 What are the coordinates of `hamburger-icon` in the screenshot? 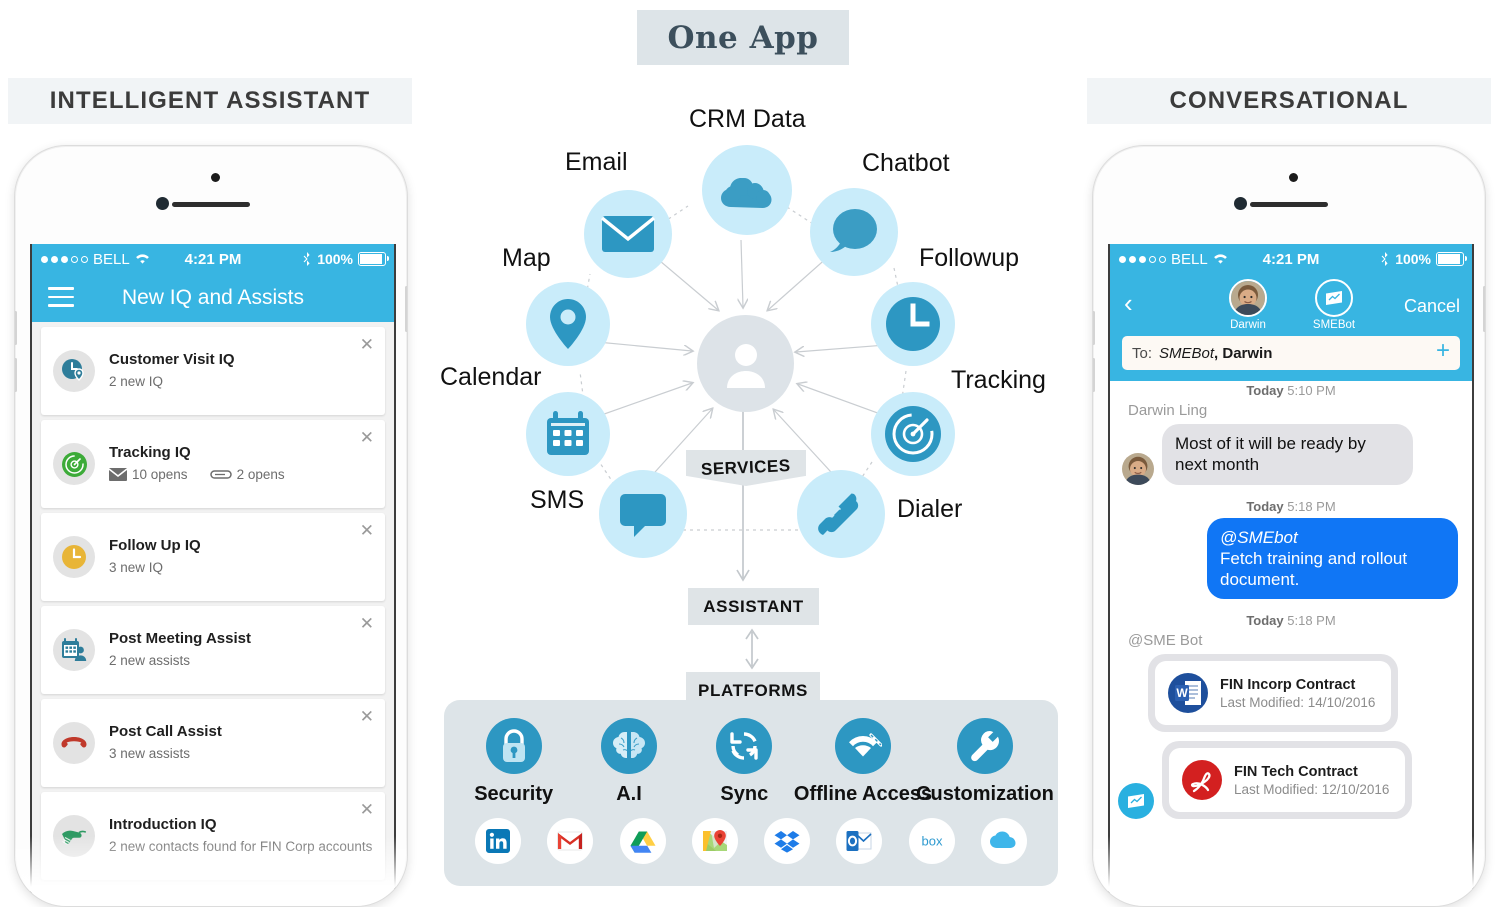 It's located at (61, 300).